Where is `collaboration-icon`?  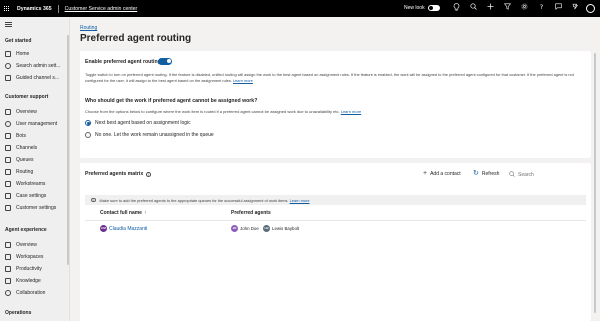 collaboration-icon is located at coordinates (8, 292).